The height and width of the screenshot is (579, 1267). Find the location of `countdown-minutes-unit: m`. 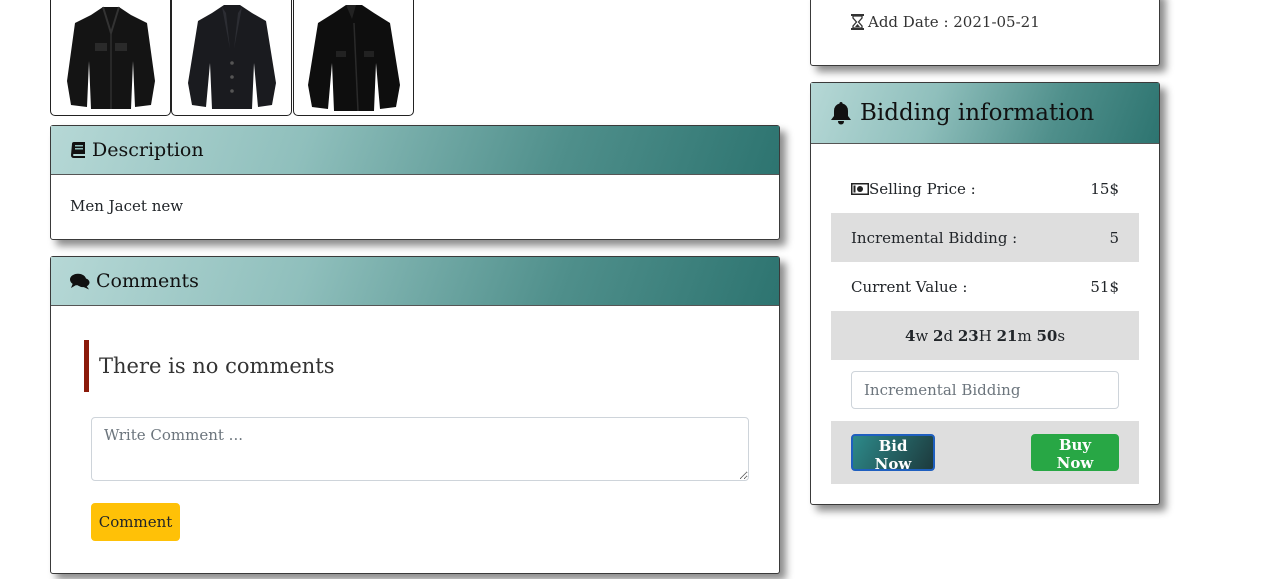

countdown-minutes-unit: m is located at coordinates (1024, 335).